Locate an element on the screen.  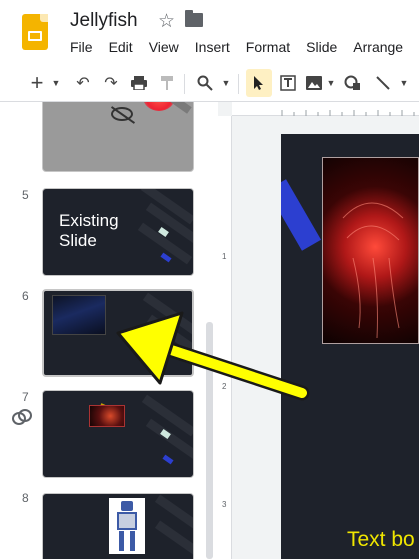
eye-off-icon is located at coordinates (122, 114).